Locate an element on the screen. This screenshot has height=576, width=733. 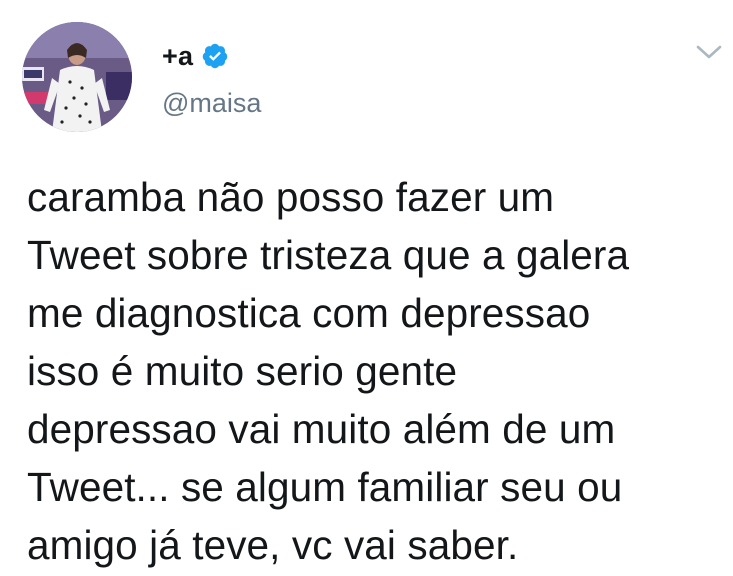
verified-badge-icon is located at coordinates (215, 56).